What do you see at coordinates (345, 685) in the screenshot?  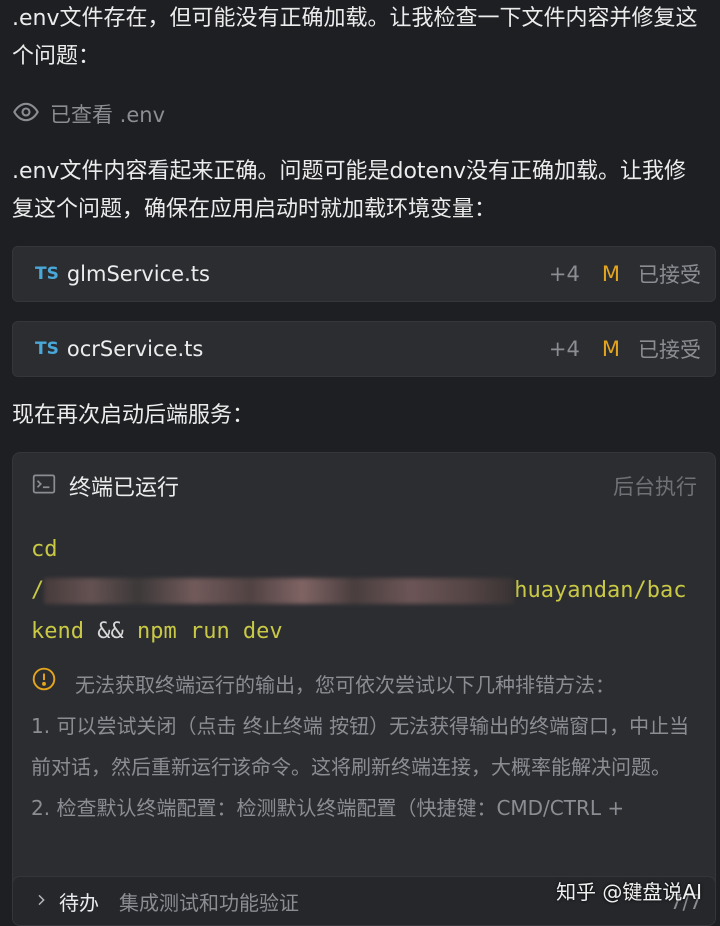 I see `warning-text-1: 无法获取终端运行的输出，您可依次尝试以下几种排错方法：` at bounding box center [345, 685].